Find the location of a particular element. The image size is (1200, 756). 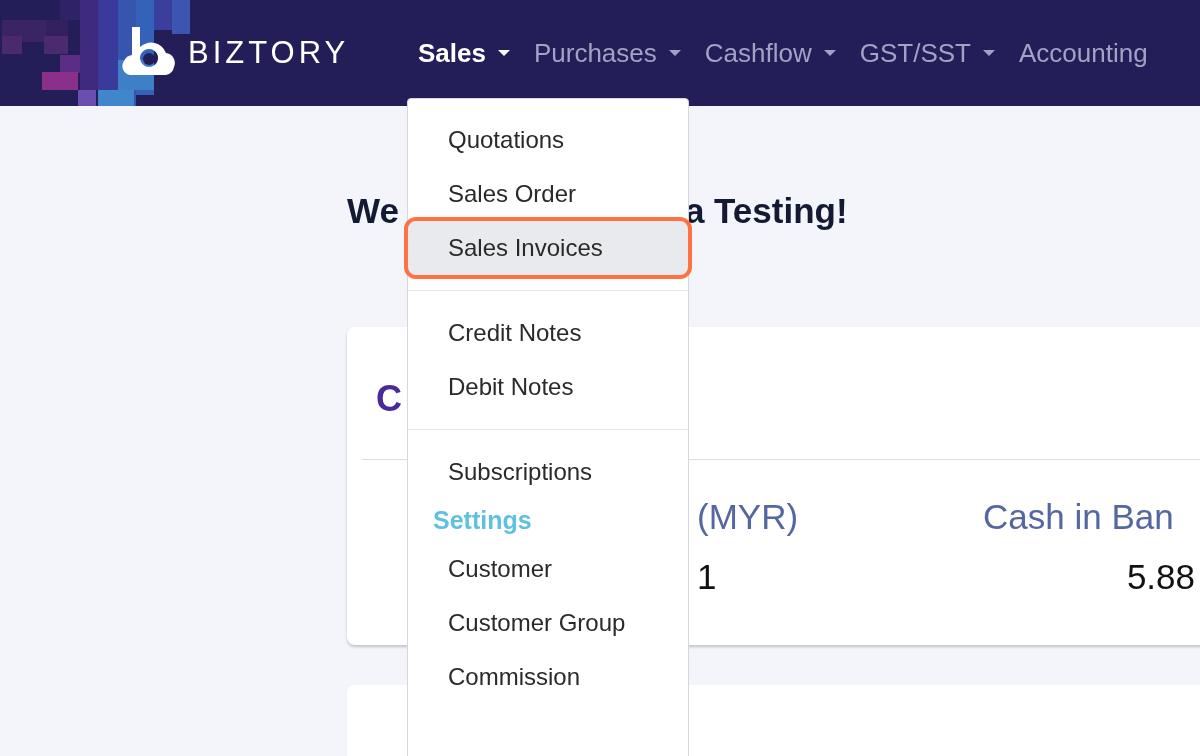

nav-menu-item: Purchases is located at coordinates (607, 53).